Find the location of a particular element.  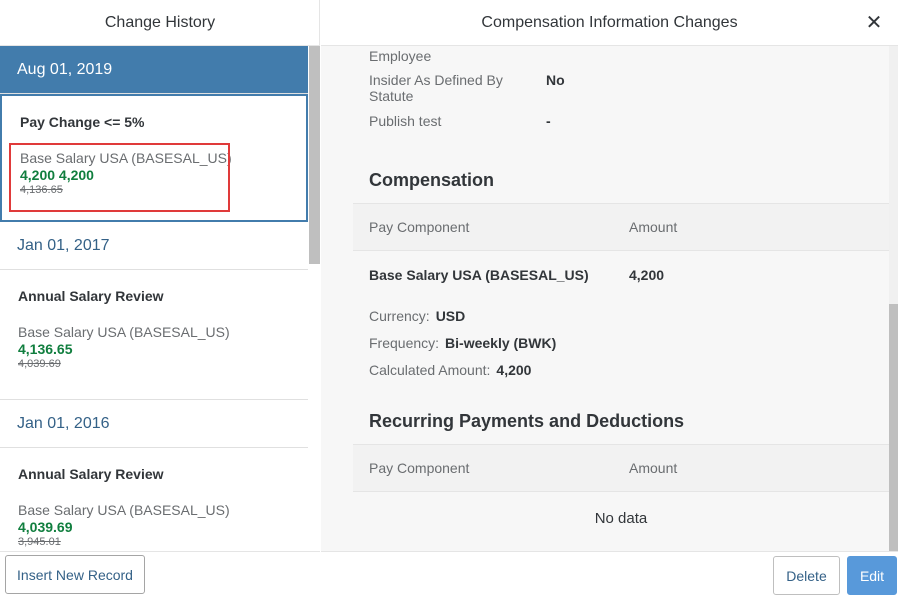

delete-button: Delete is located at coordinates (806, 575).